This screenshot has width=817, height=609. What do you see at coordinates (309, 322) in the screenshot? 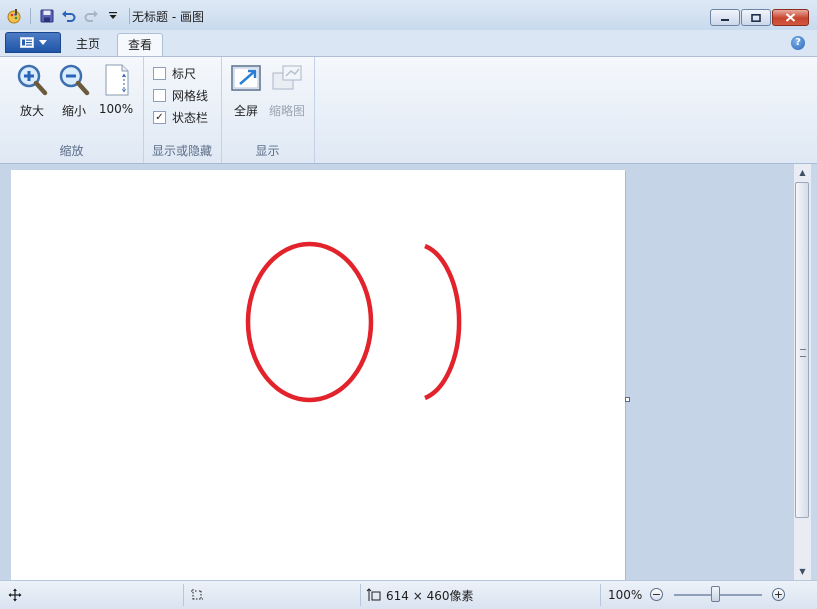
I see `red-ellipse-shape` at bounding box center [309, 322].